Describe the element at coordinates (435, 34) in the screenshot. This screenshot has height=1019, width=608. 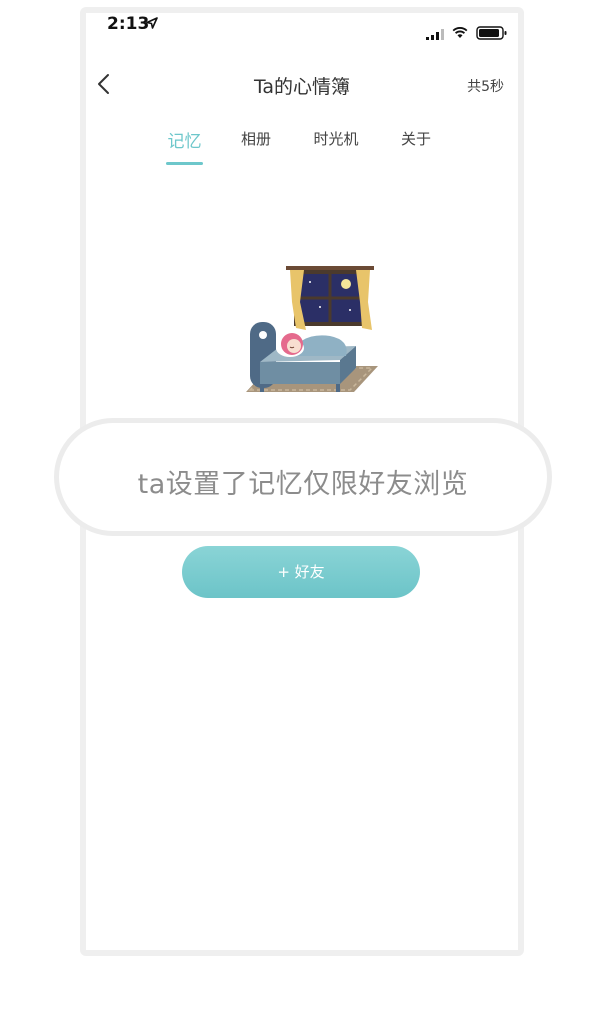
I see `signal-icon` at that location.